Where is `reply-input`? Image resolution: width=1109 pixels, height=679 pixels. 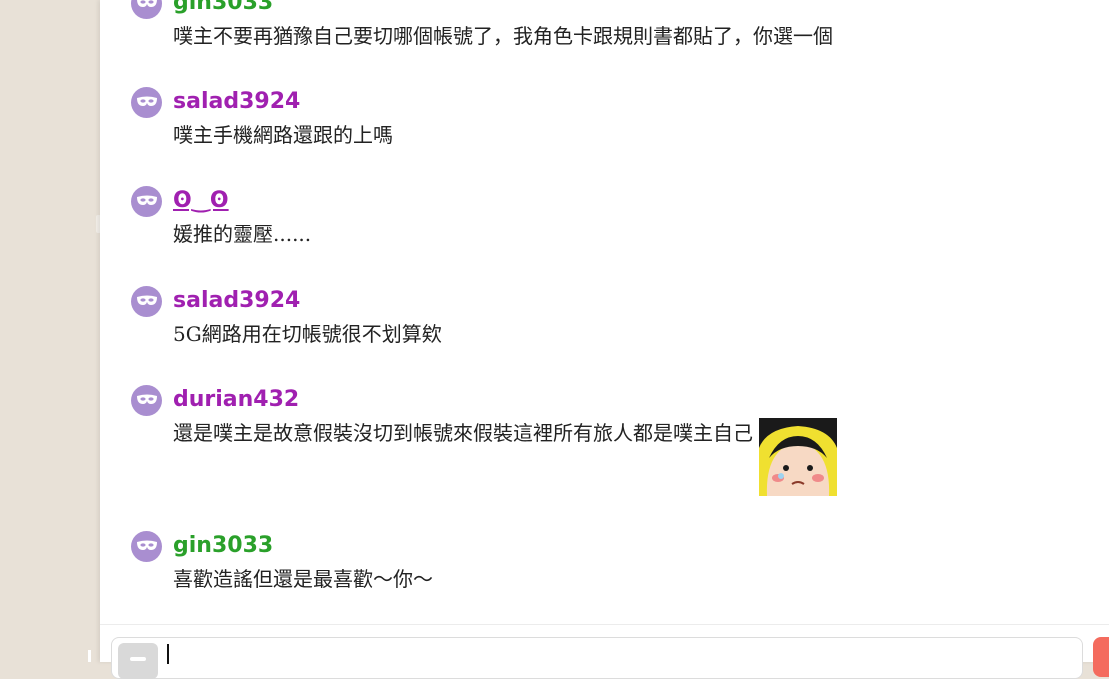
reply-input is located at coordinates (597, 658).